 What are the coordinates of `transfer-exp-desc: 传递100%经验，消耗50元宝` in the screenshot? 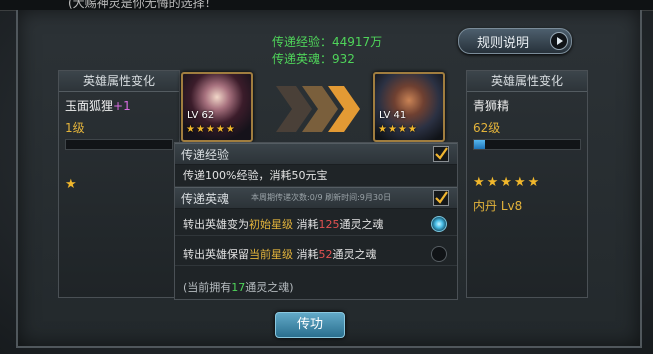 It's located at (255, 175).